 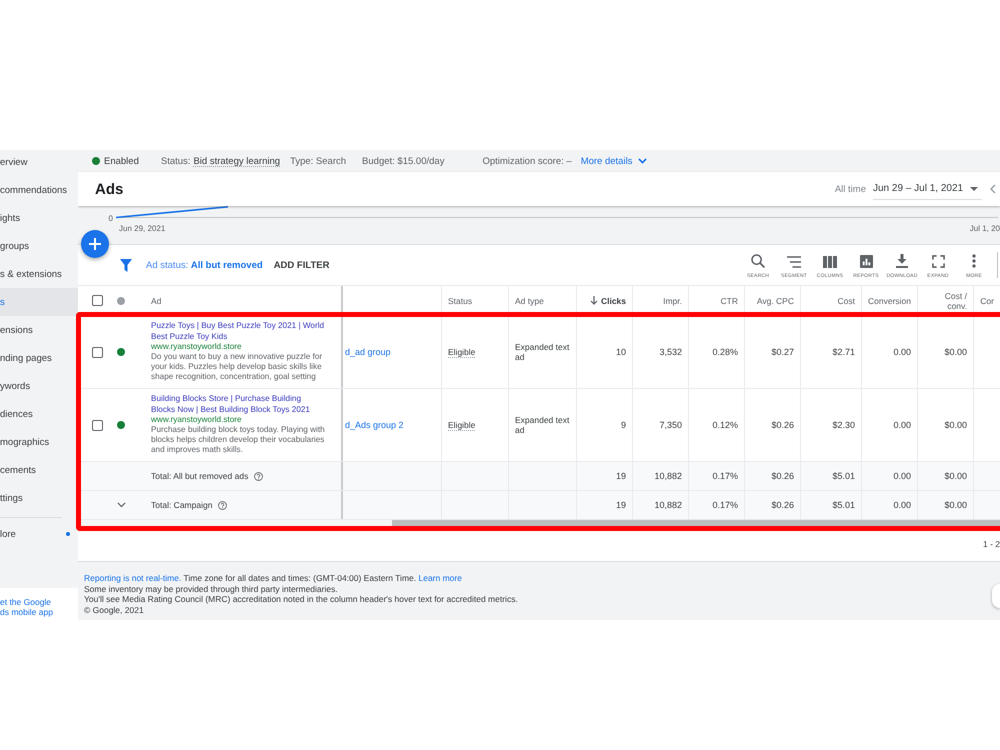 I want to click on table-cell: $2.30, so click(x=843, y=425).